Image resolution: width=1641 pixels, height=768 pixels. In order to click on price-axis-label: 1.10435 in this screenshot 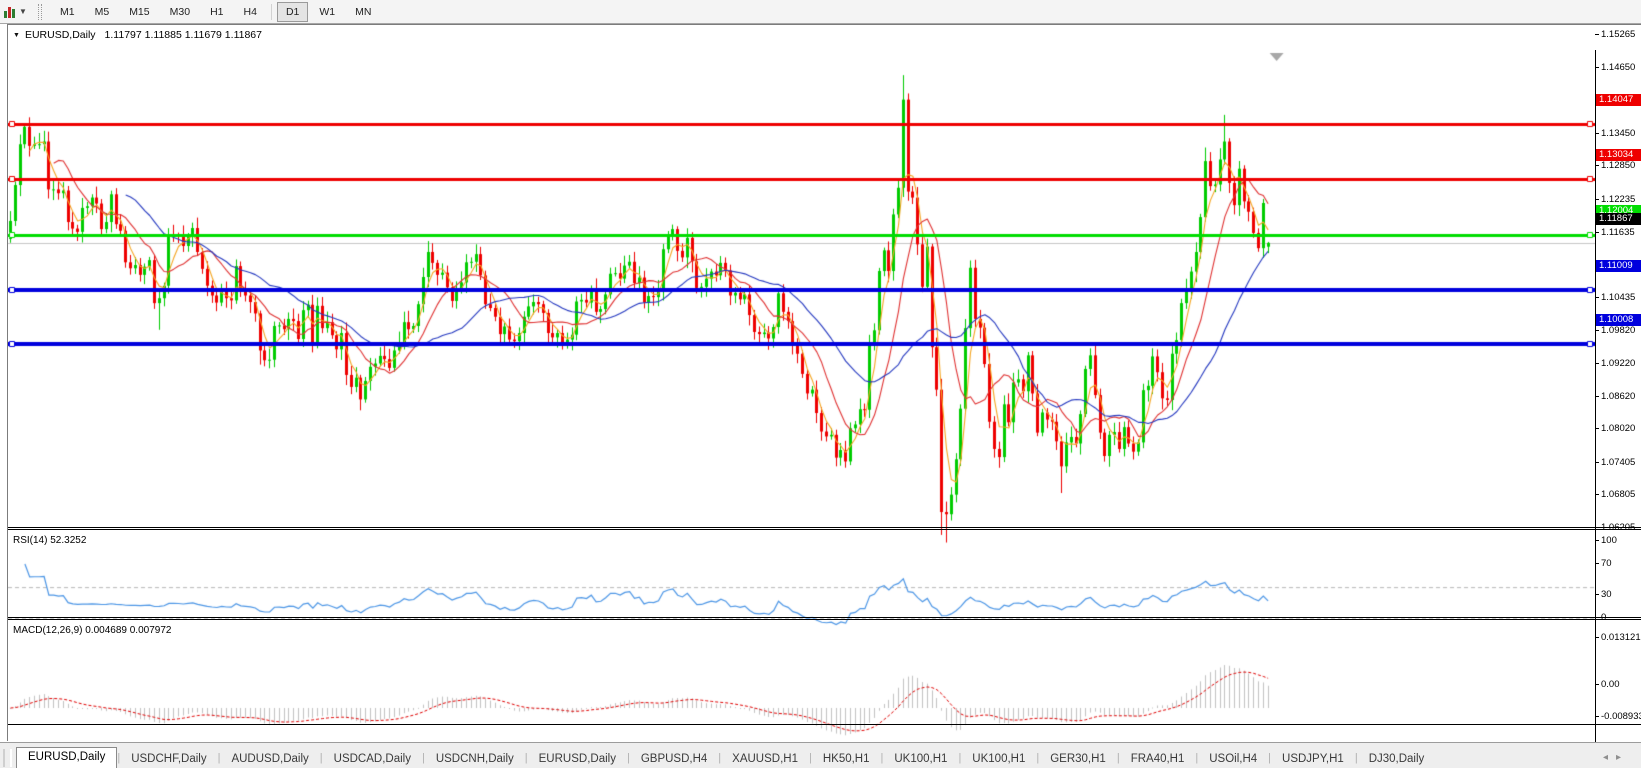, I will do `click(1618, 297)`.